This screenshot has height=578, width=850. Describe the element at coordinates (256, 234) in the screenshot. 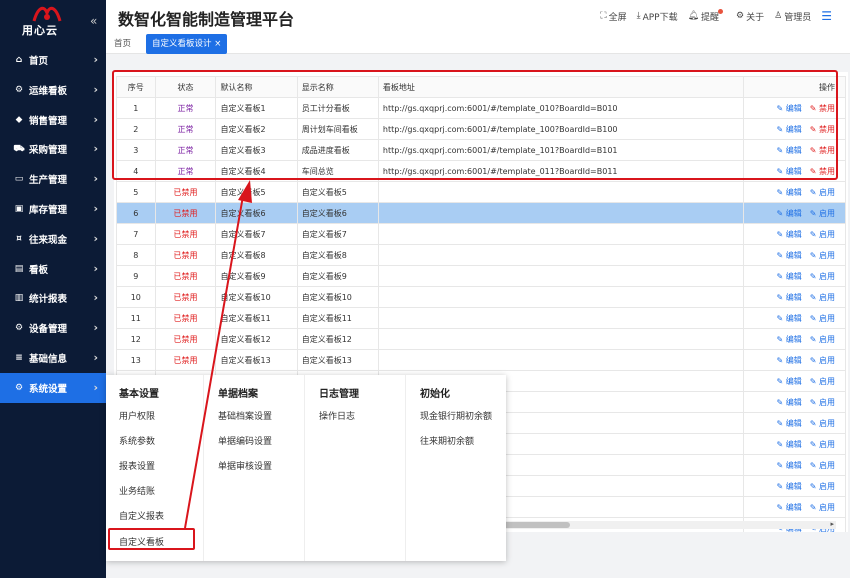

I see `cell-default-name: 自定义看板7` at that location.